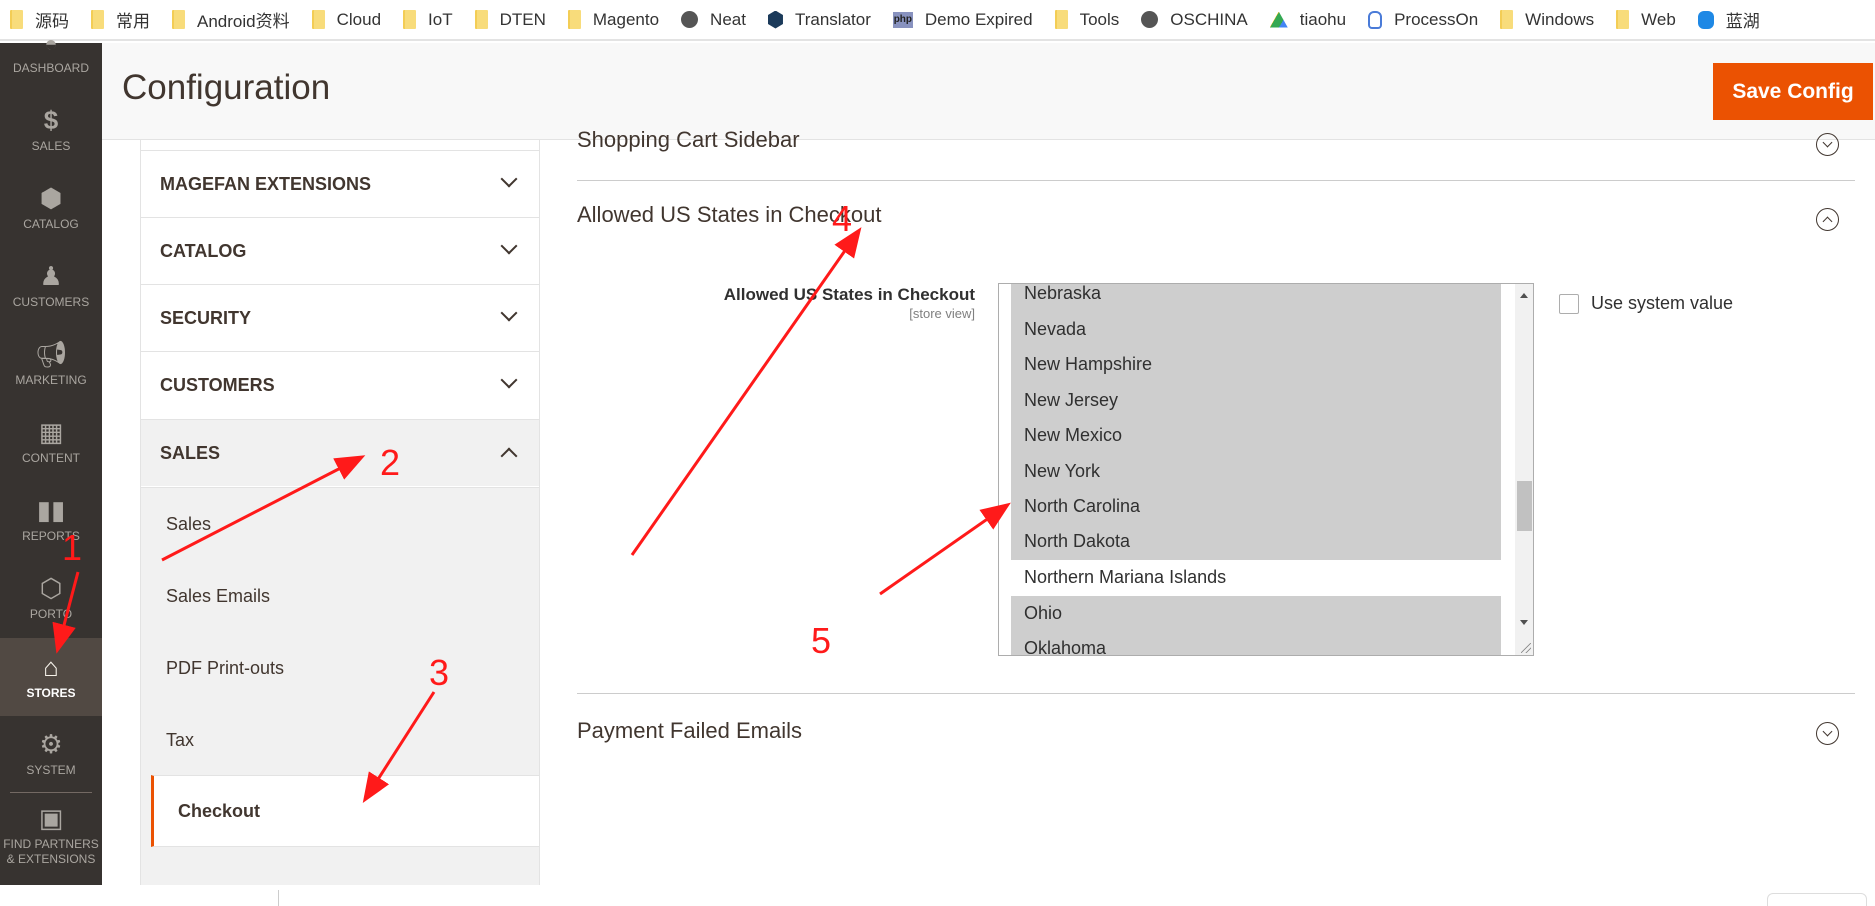 This screenshot has width=1875, height=906. I want to click on option-north-carolina: North Carolina, so click(1256, 507).